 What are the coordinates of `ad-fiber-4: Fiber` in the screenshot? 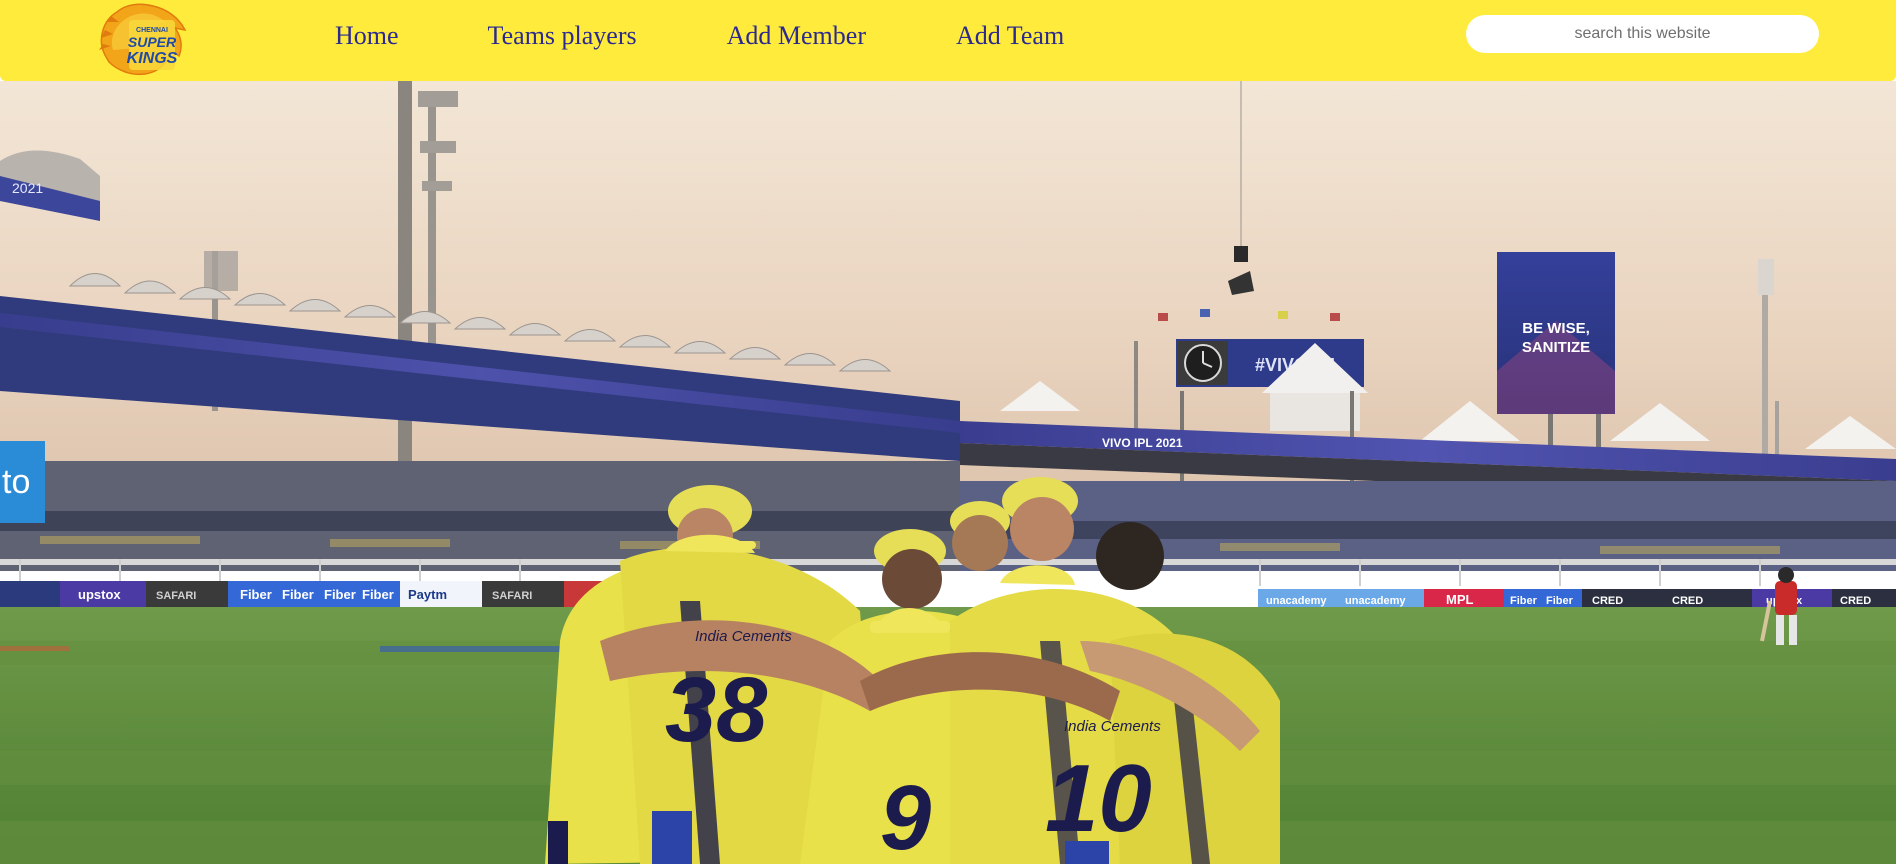 It's located at (378, 594).